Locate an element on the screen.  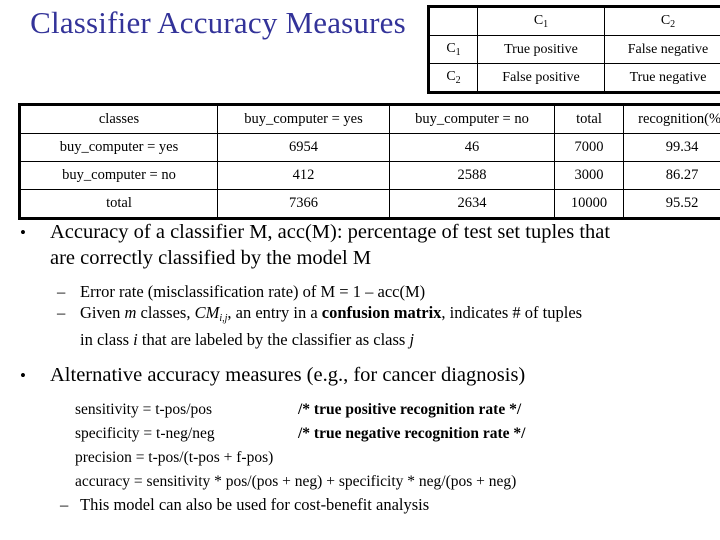
formula-expression: precision = t-pos/(t-pos + f-pos) is located at coordinates (174, 457).